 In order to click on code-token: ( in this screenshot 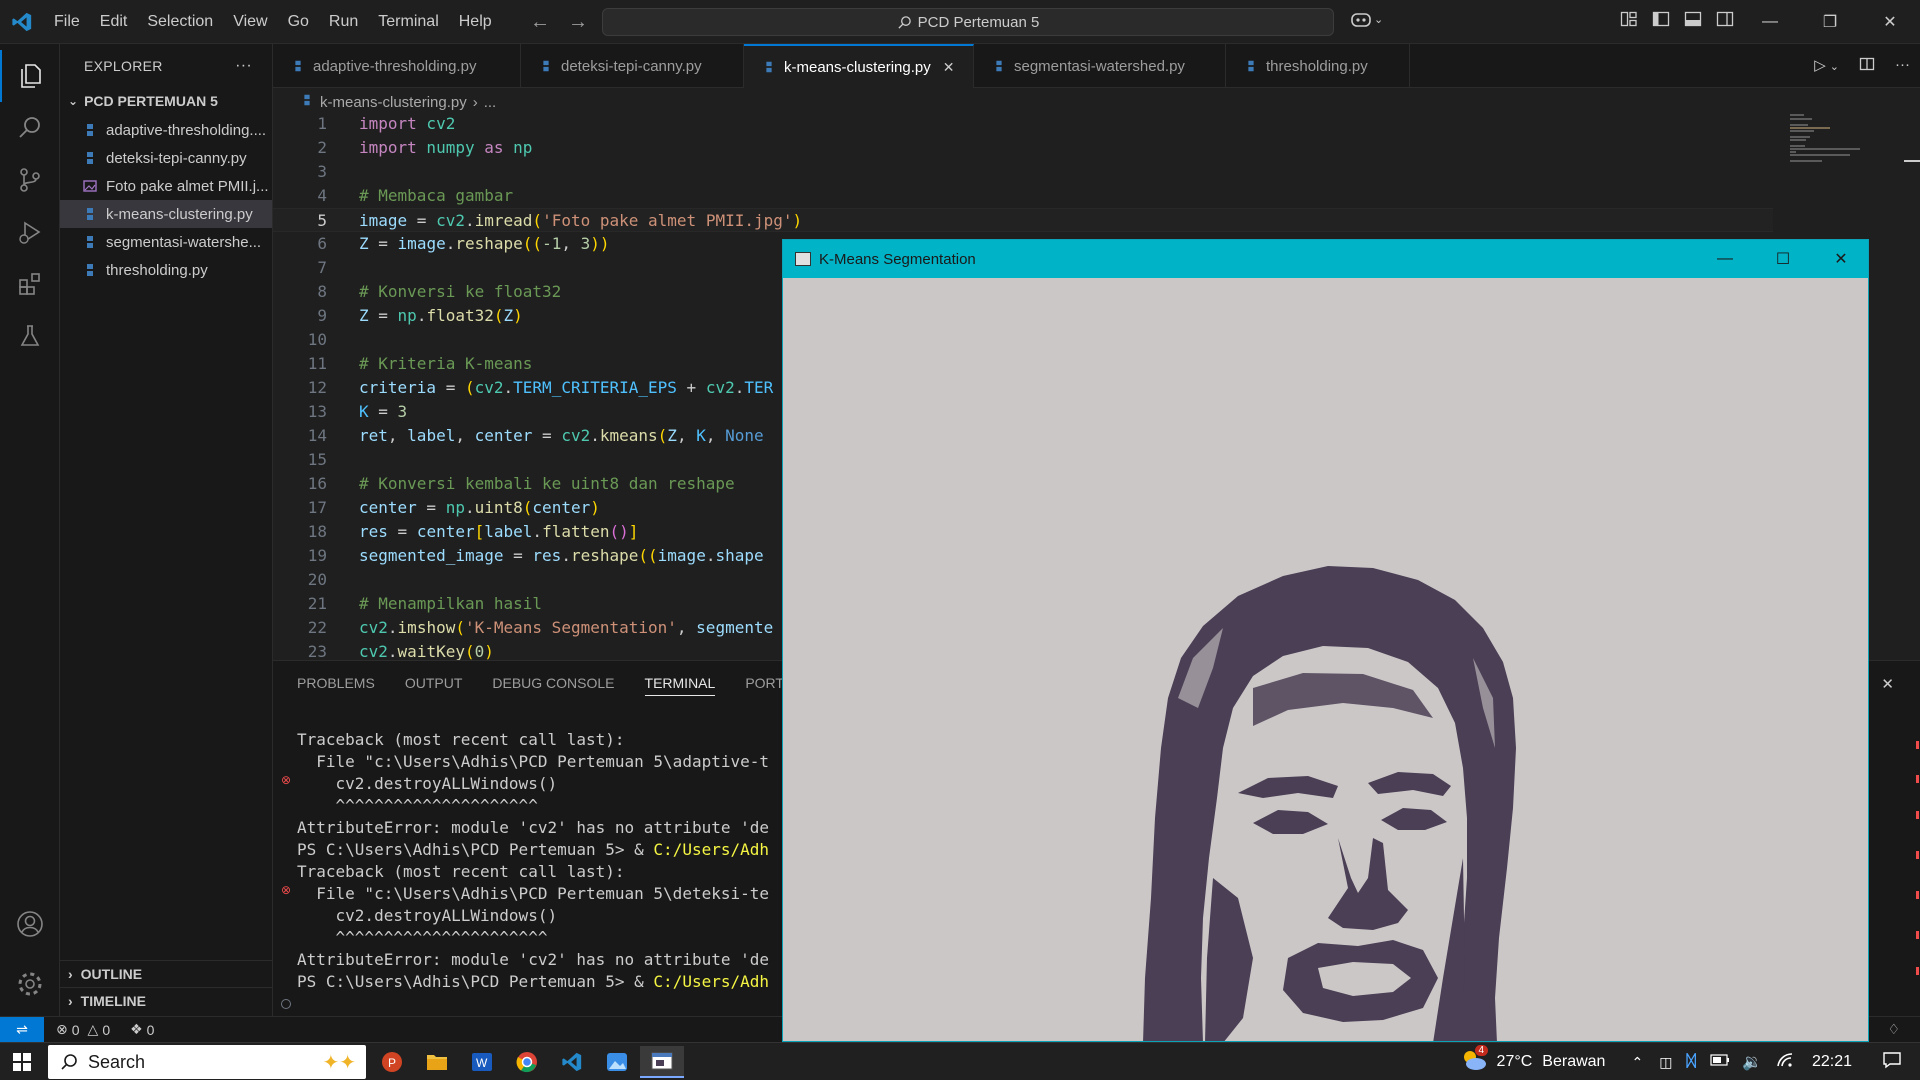, I will do `click(460, 627)`.